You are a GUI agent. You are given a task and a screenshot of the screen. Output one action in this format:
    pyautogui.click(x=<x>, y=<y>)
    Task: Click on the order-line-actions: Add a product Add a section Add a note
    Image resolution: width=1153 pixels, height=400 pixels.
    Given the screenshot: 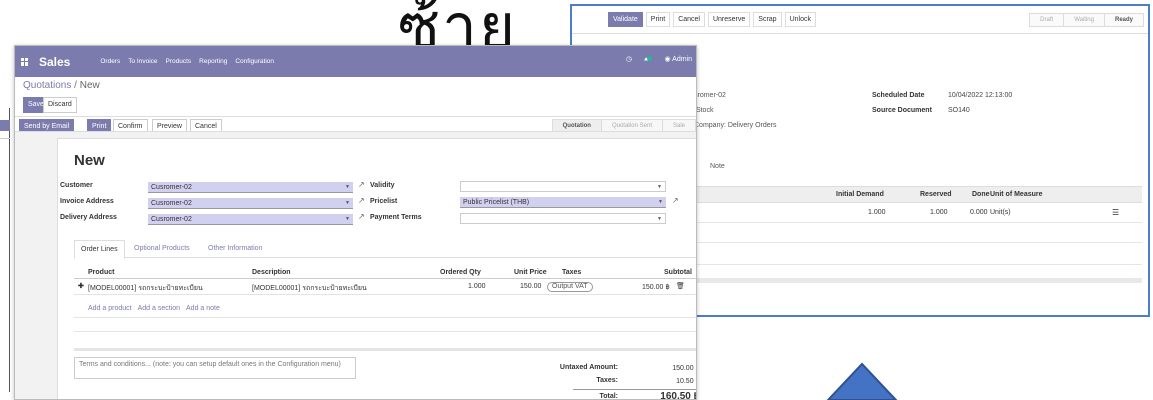 What is the action you would take?
    pyautogui.click(x=154, y=308)
    